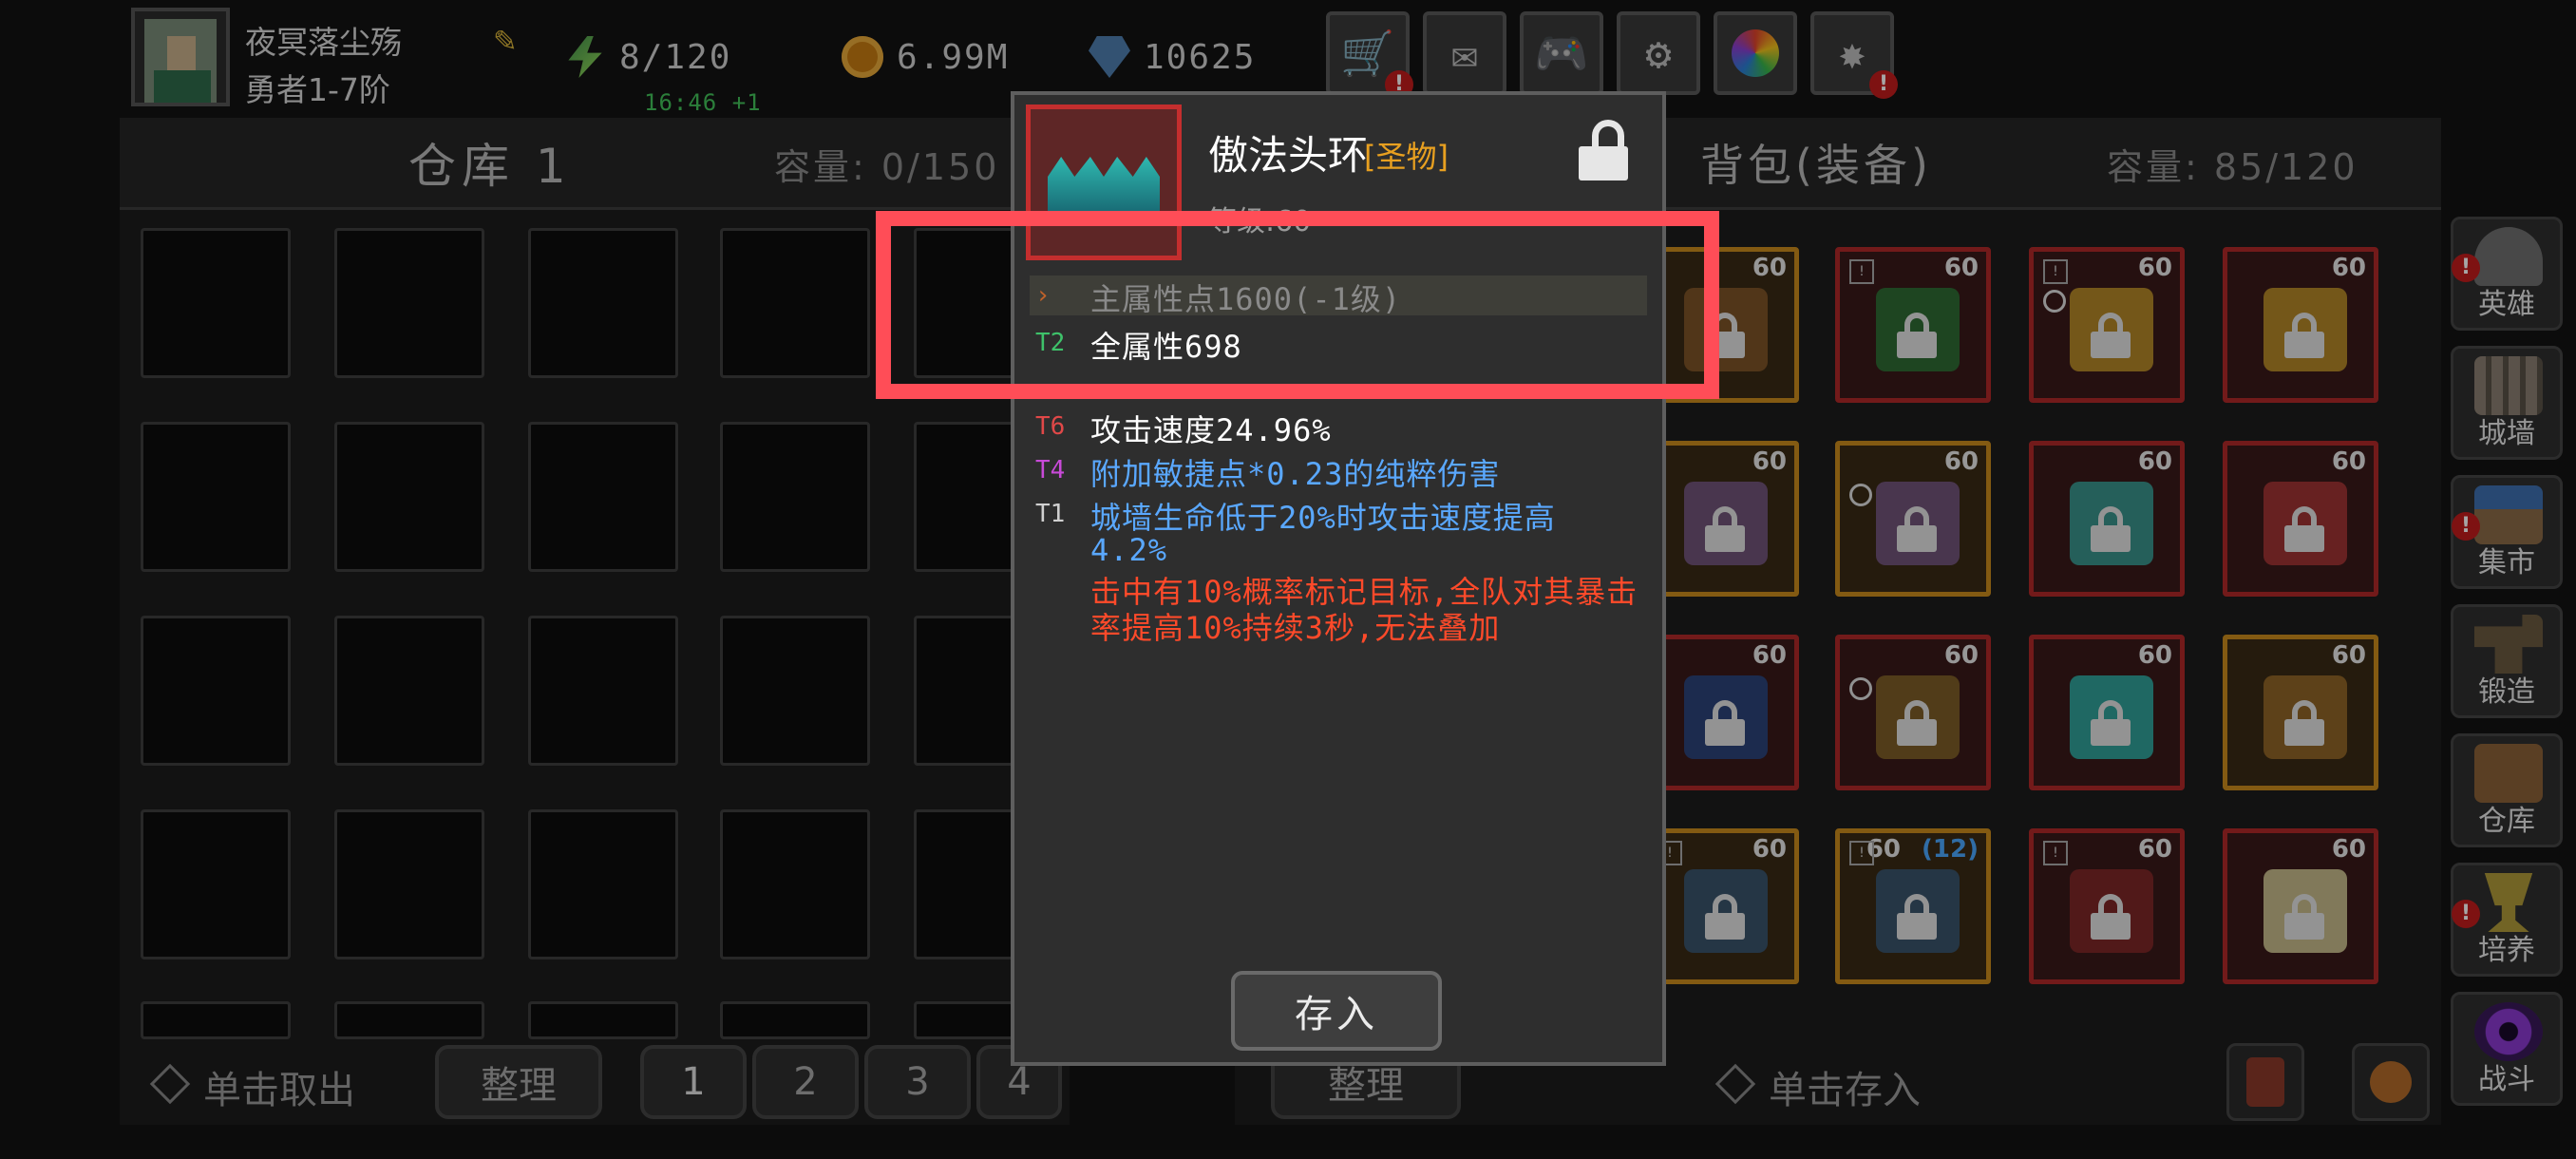 Image resolution: width=2576 pixels, height=1159 pixels. I want to click on item-name: 傲法头环, so click(1288, 155).